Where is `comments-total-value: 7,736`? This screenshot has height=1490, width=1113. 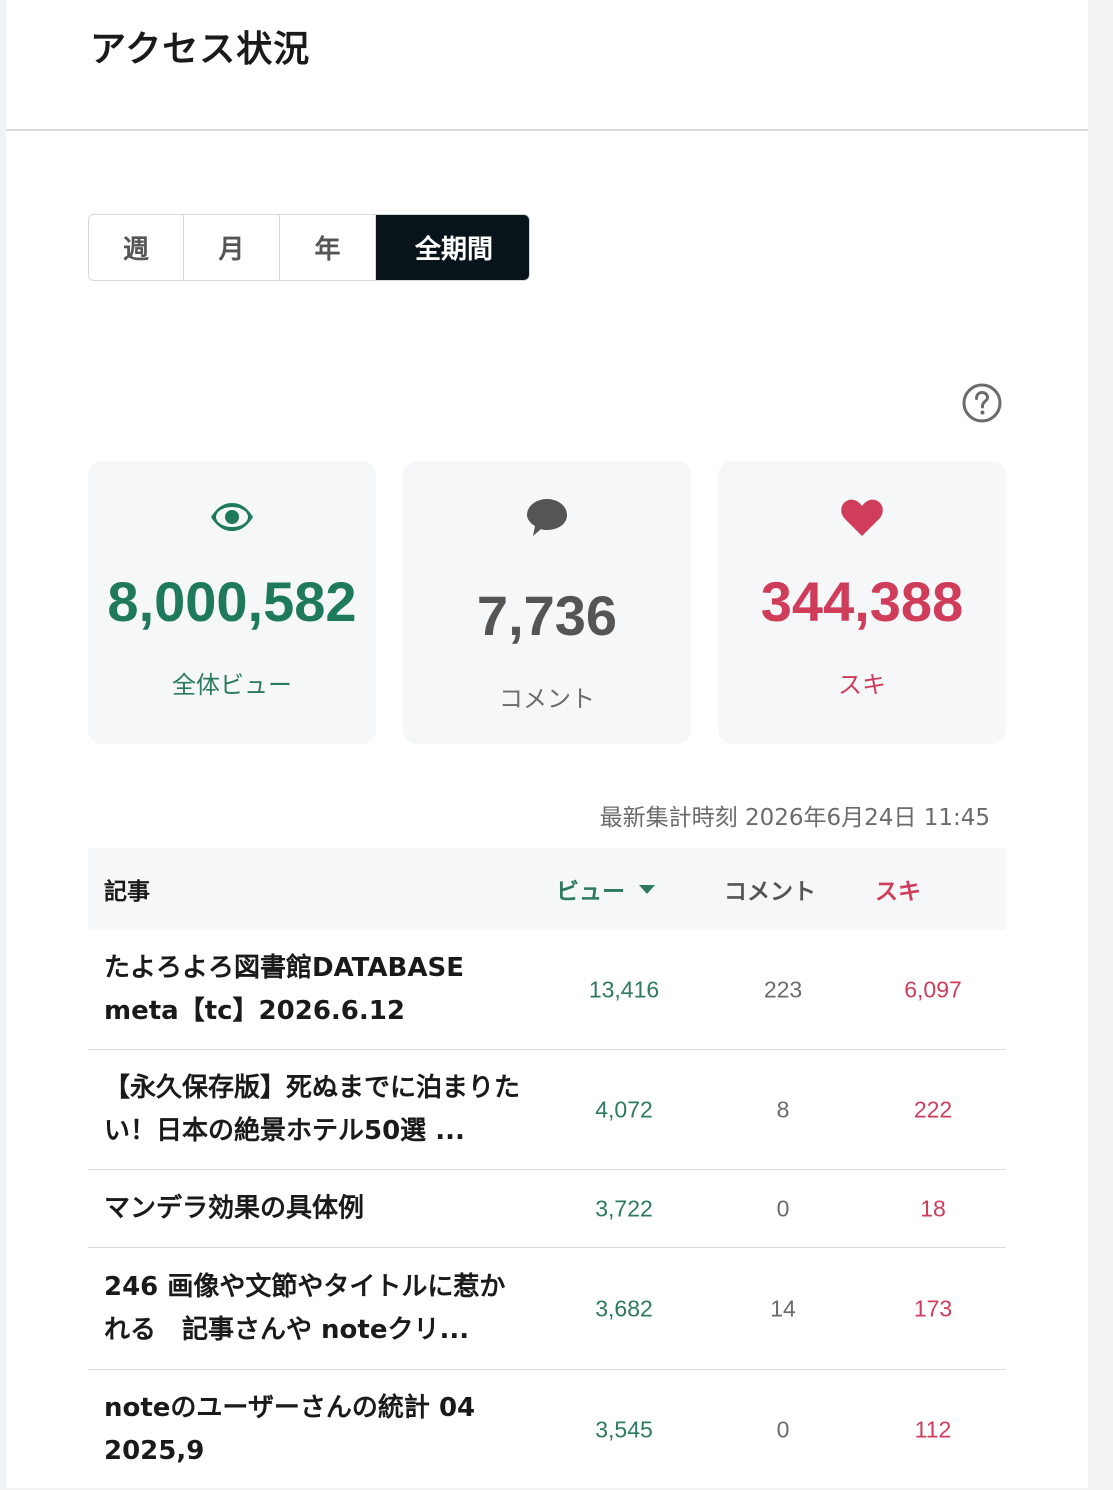 comments-total-value: 7,736 is located at coordinates (547, 615).